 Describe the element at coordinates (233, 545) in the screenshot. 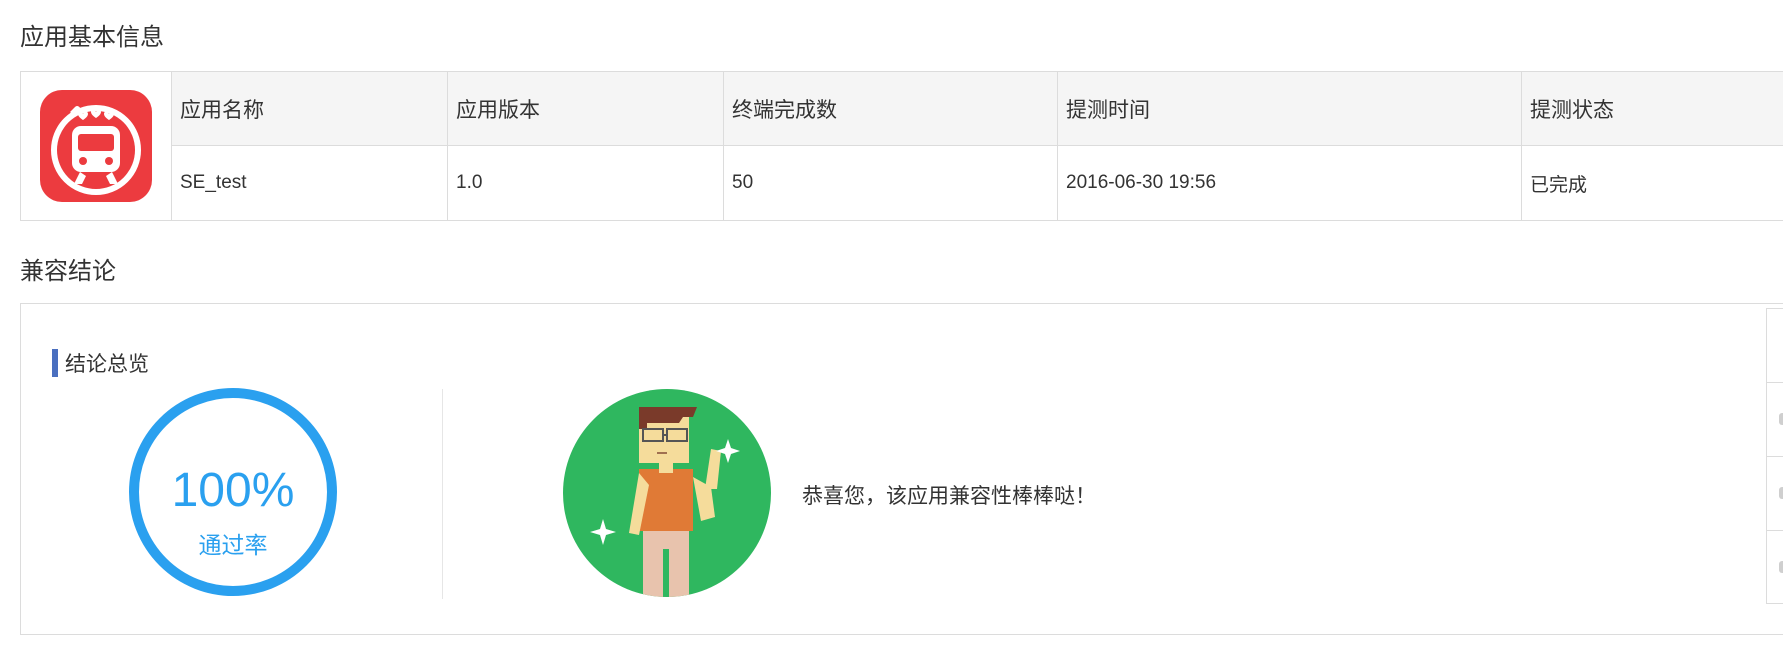

I see `pass-rate-label: 通过率` at that location.